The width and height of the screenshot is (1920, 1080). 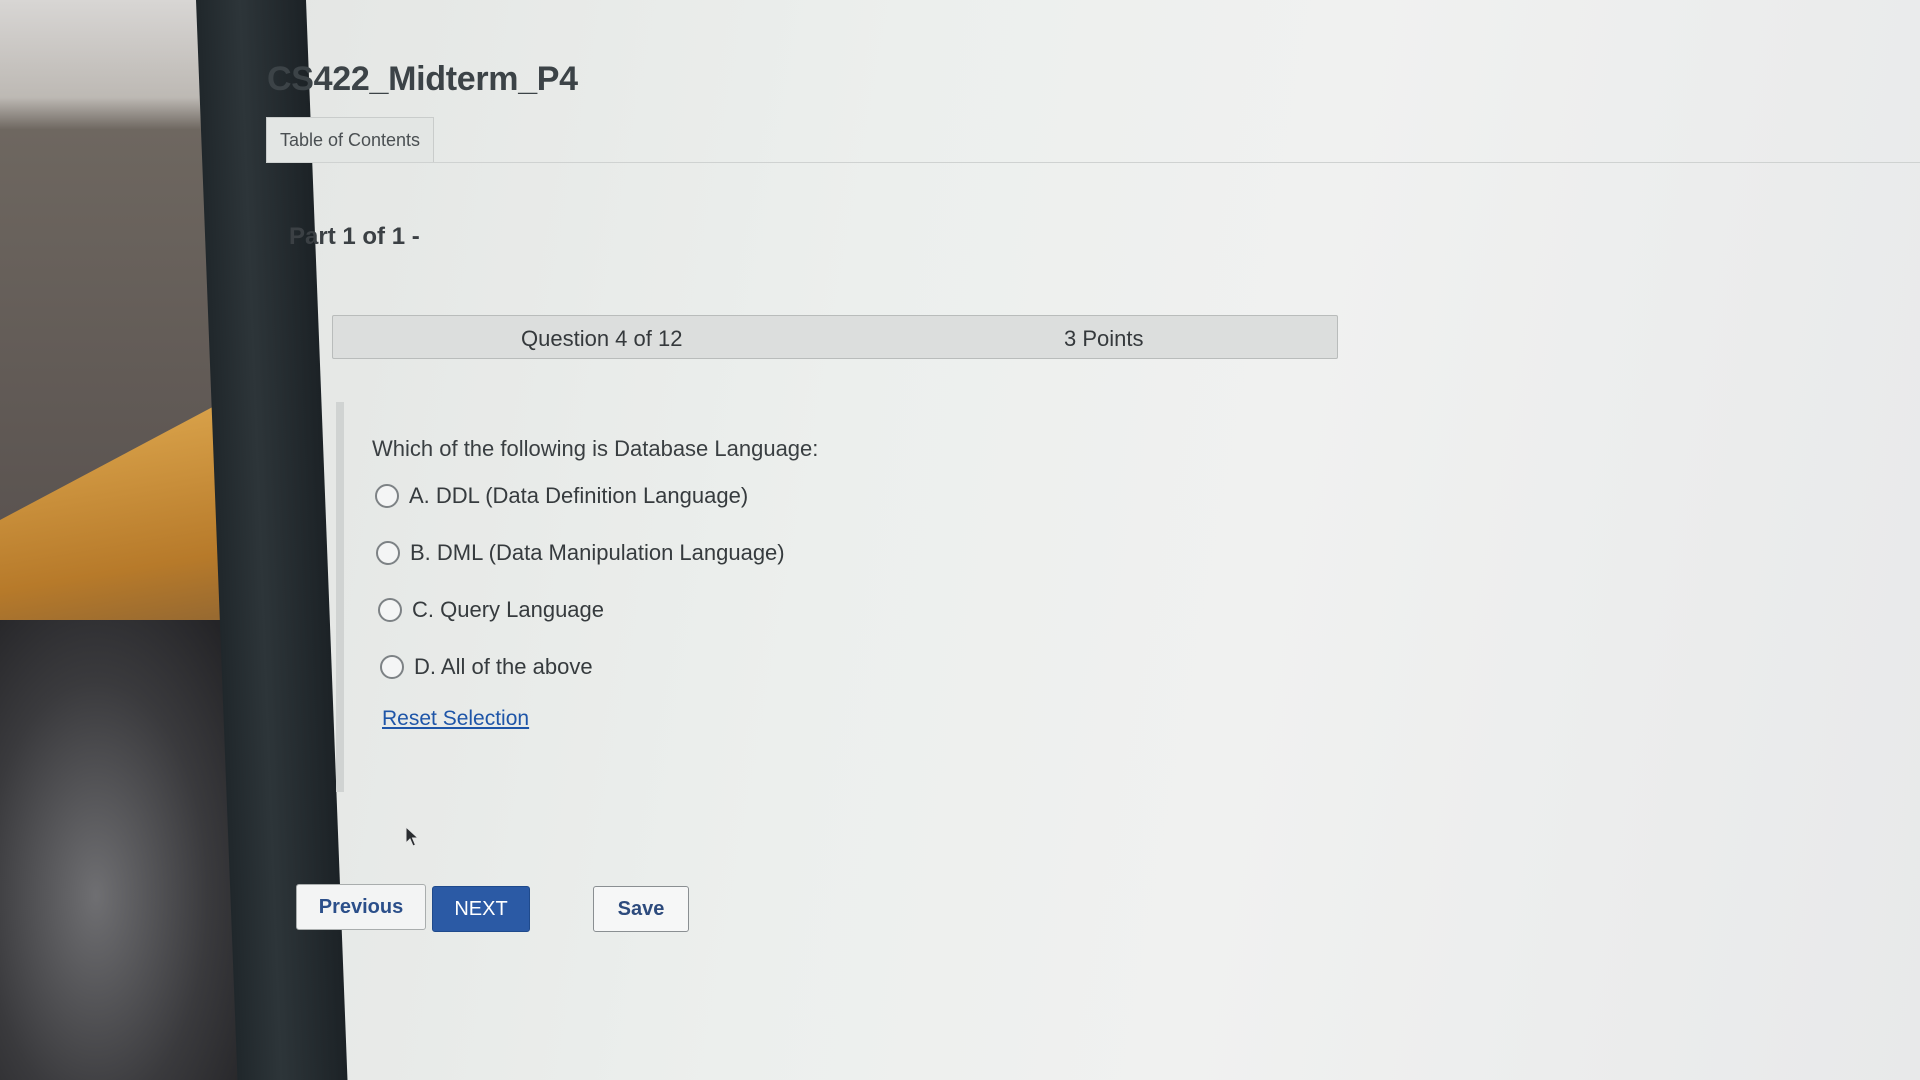 I want to click on question-points: 3 Points, so click(x=1104, y=338).